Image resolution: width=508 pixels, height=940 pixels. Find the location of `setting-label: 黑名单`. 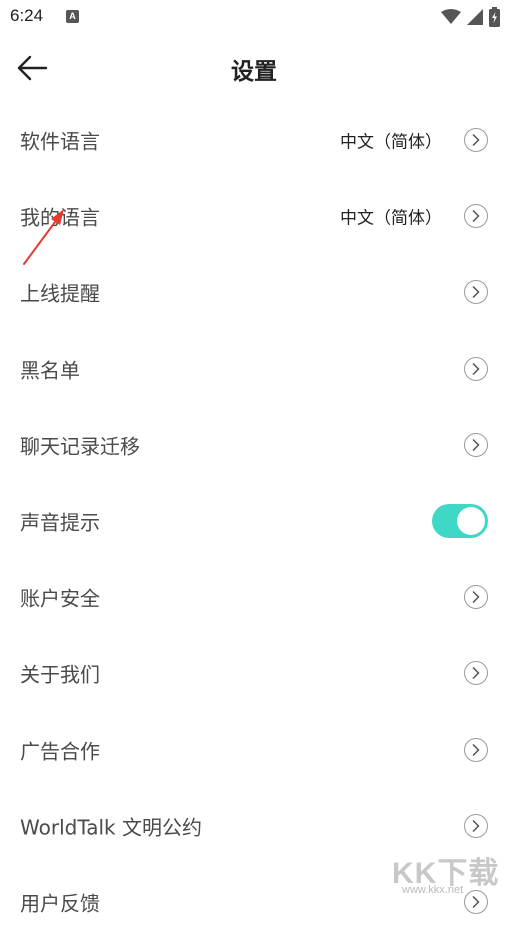

setting-label: 黑名单 is located at coordinates (50, 370).